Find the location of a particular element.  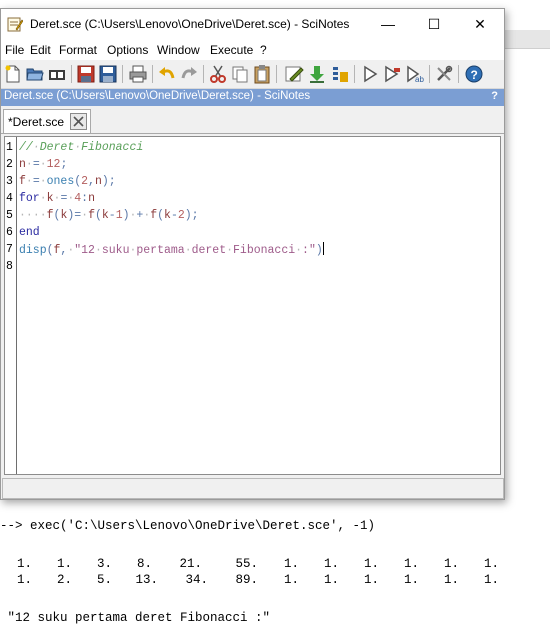

preferences-icon is located at coordinates (444, 74).